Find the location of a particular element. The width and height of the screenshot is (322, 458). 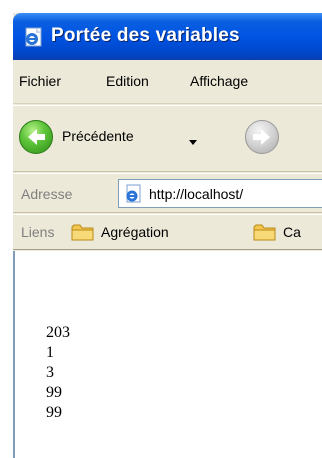

menu-affichage: Affichage is located at coordinates (219, 81).